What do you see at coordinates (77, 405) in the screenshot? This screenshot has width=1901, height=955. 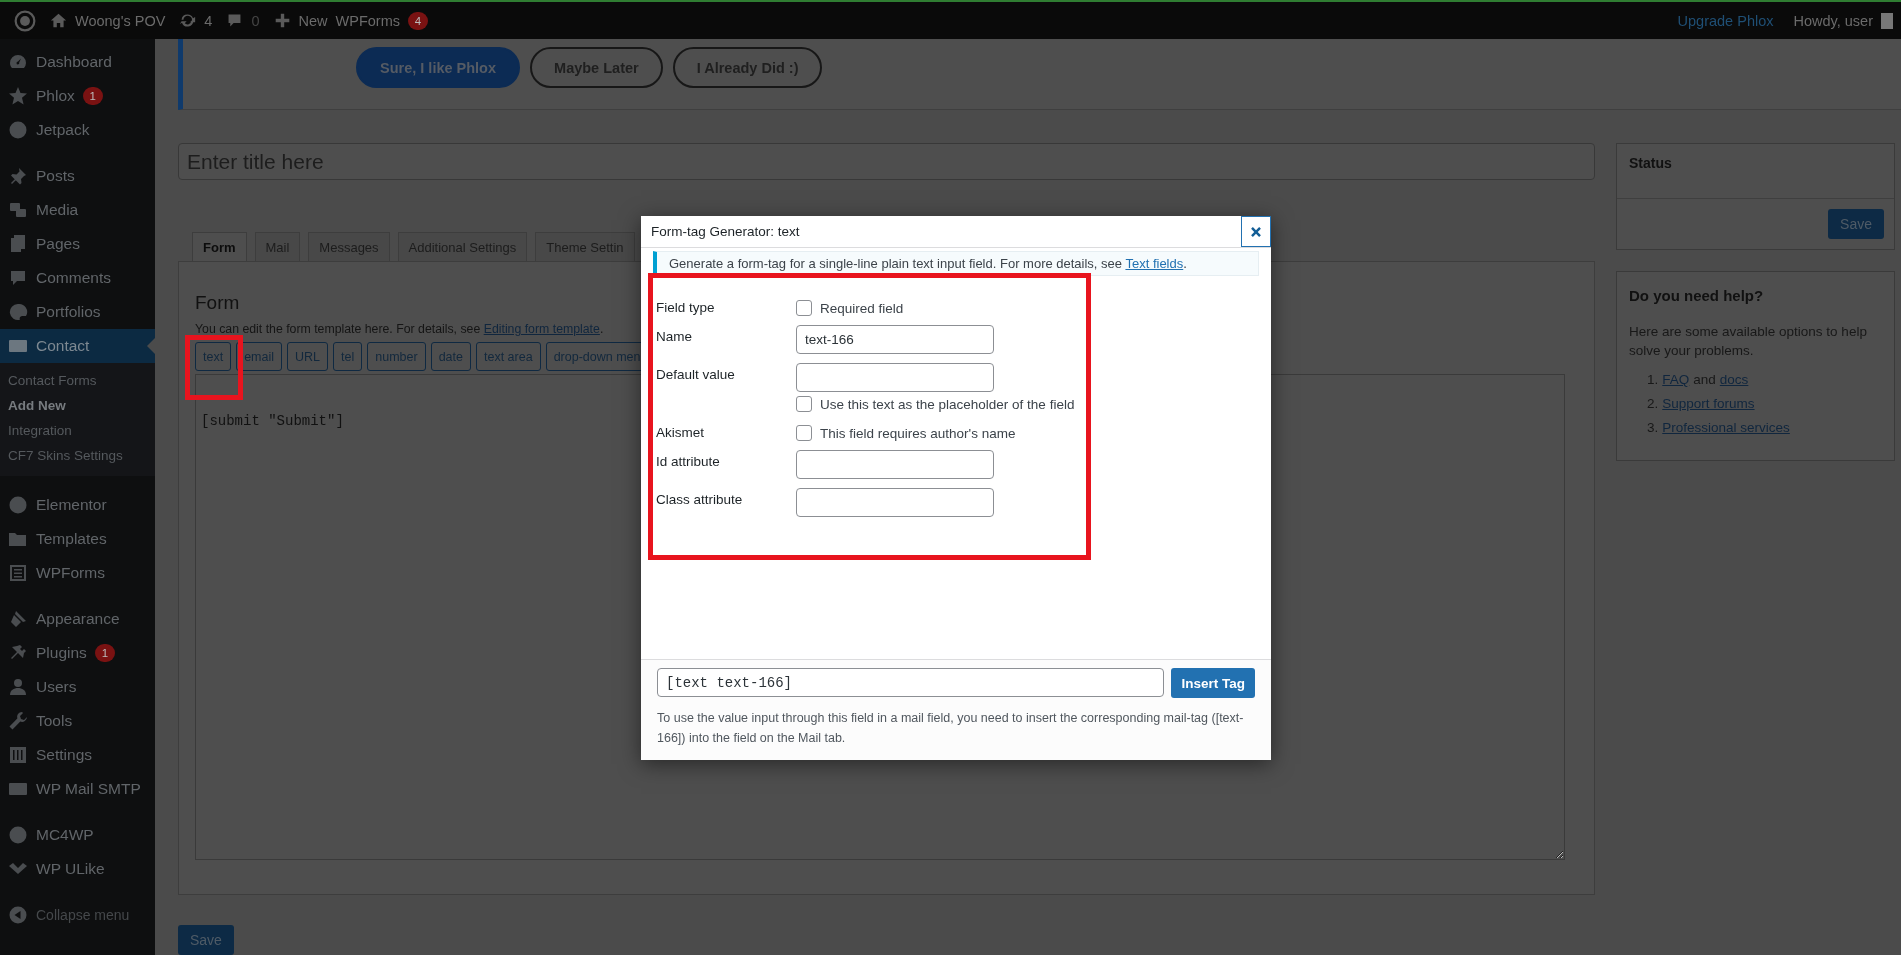 I see `submenu-item: Add New` at bounding box center [77, 405].